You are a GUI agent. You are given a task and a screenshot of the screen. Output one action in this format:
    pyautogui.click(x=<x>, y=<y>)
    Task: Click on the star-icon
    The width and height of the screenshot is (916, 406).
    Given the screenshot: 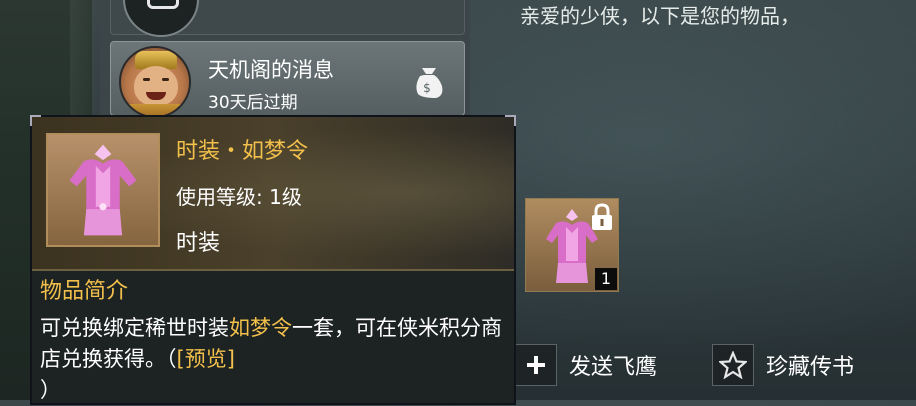 What is the action you would take?
    pyautogui.click(x=733, y=365)
    